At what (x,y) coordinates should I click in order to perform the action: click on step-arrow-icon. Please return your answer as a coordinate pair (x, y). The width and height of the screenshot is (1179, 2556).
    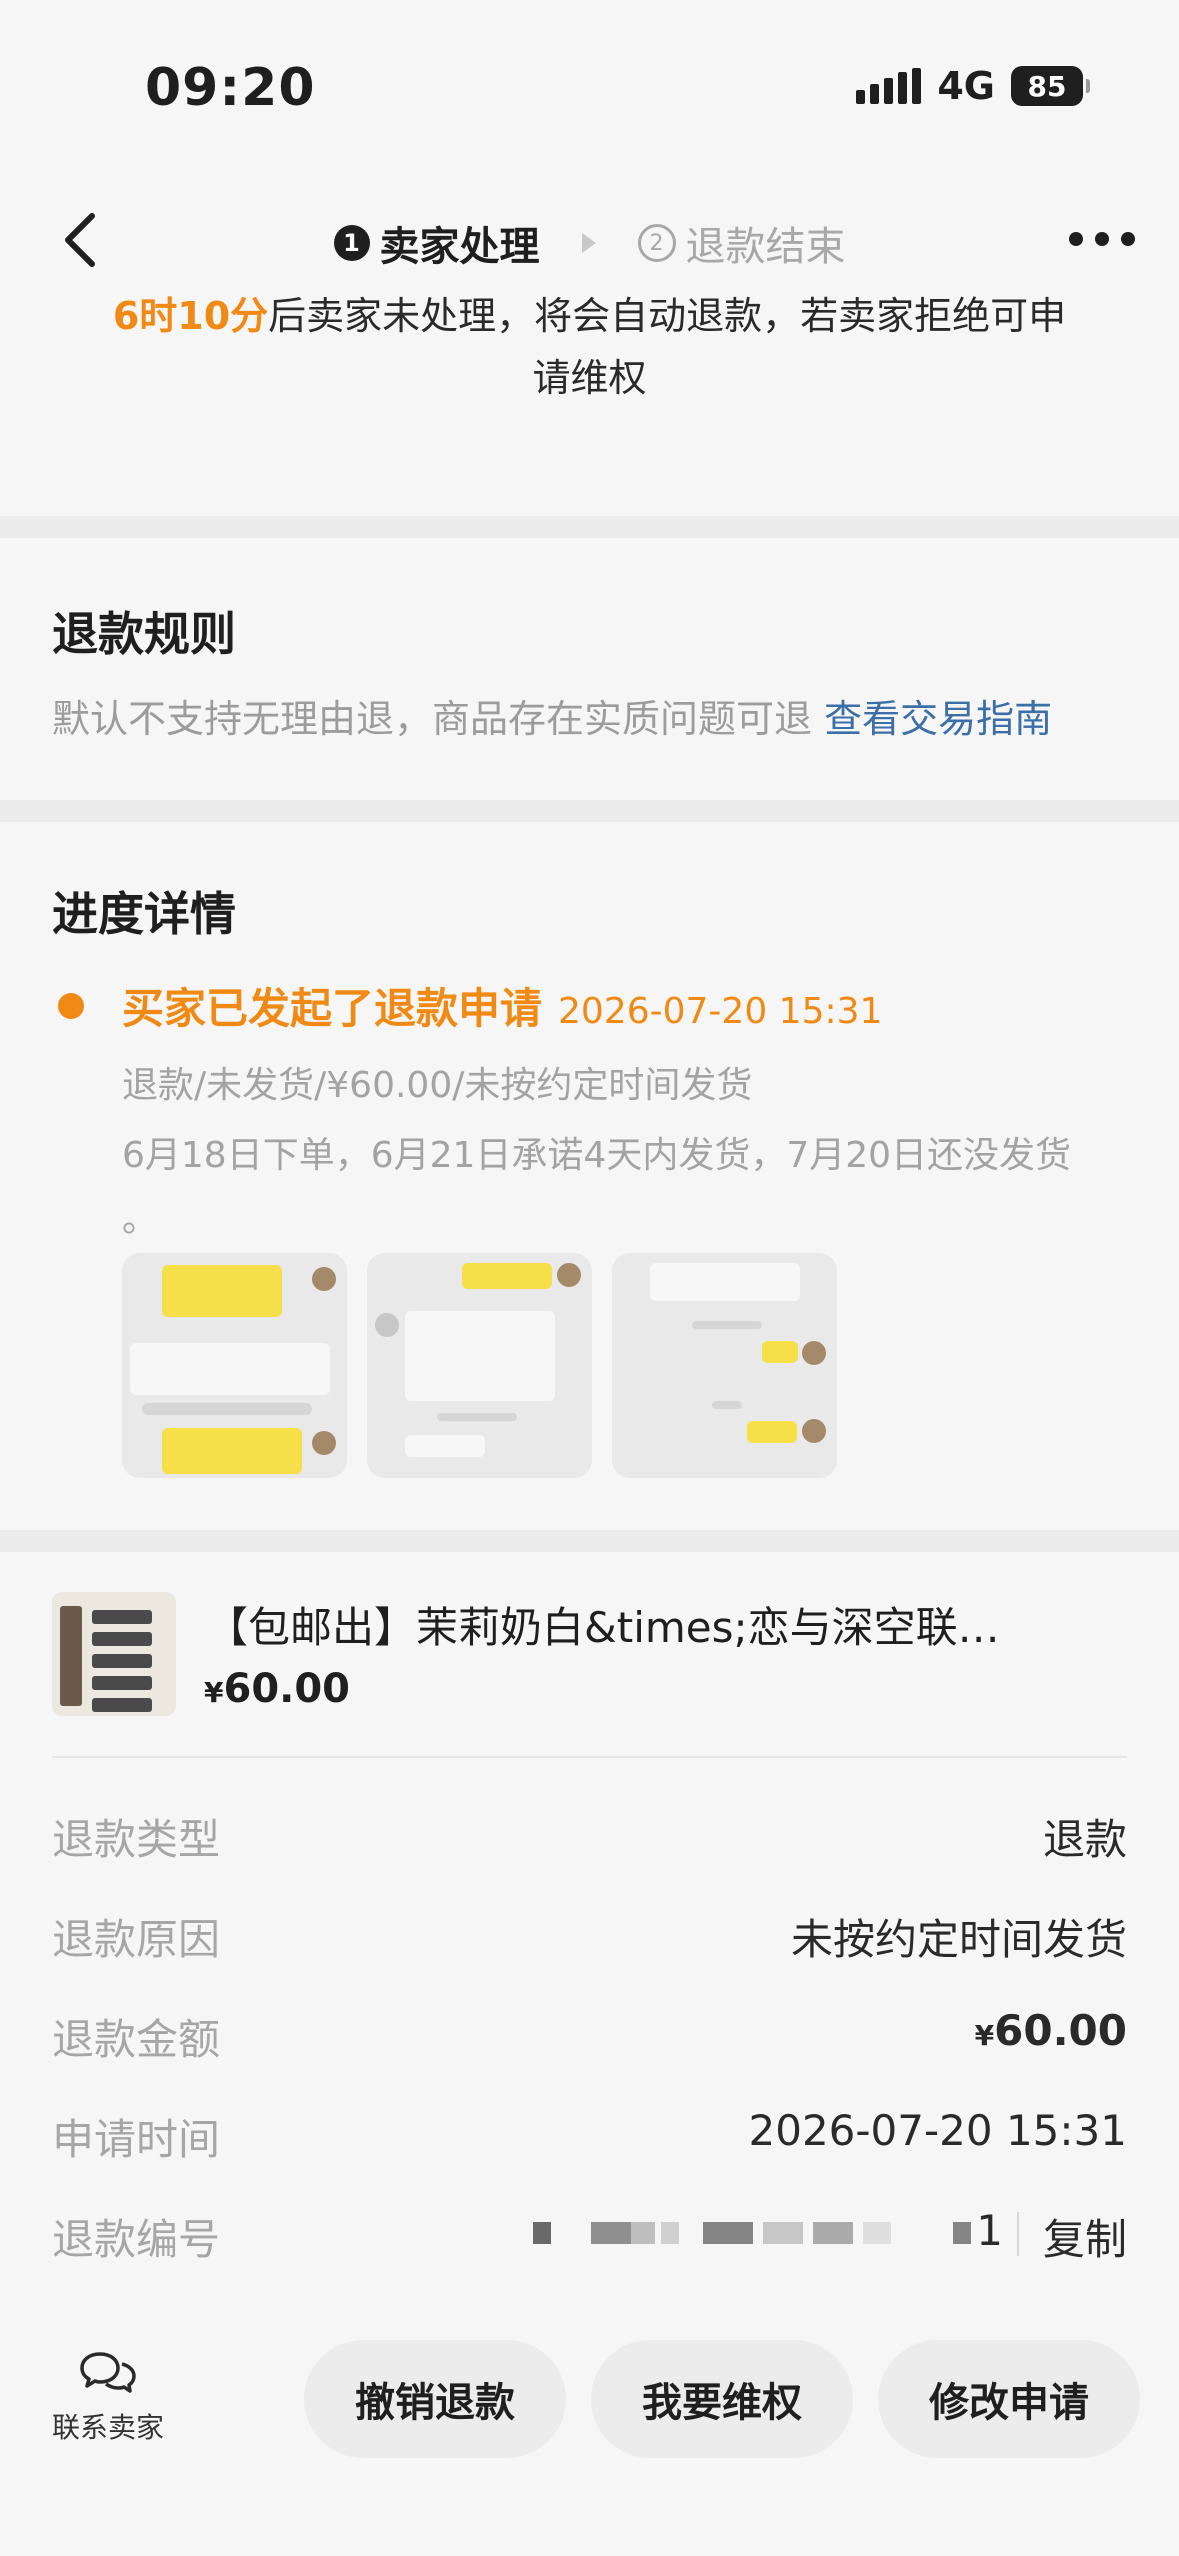
    Looking at the image, I should click on (588, 243).